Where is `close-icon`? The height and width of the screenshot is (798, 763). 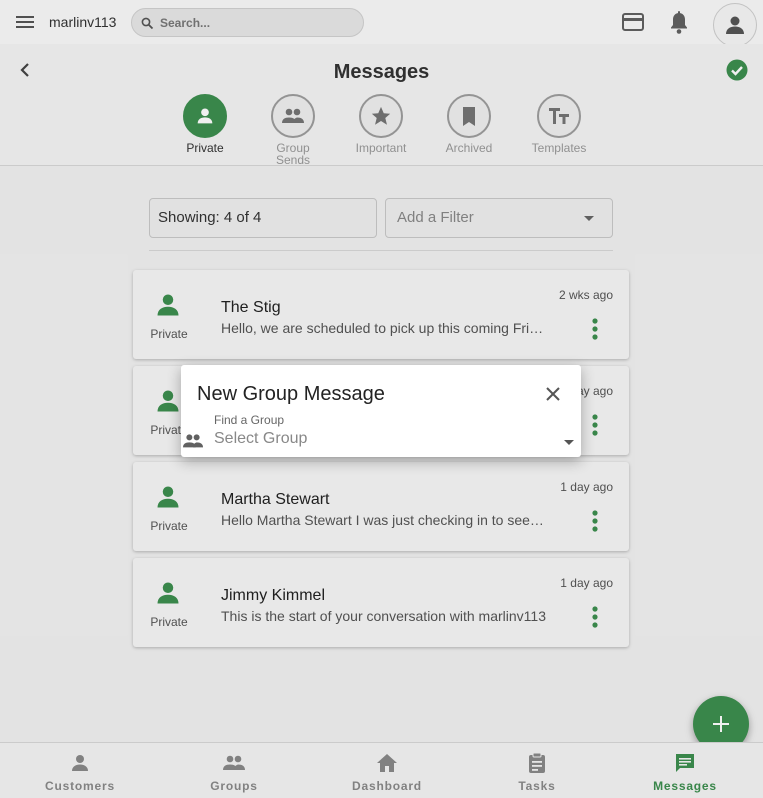
close-icon is located at coordinates (553, 394).